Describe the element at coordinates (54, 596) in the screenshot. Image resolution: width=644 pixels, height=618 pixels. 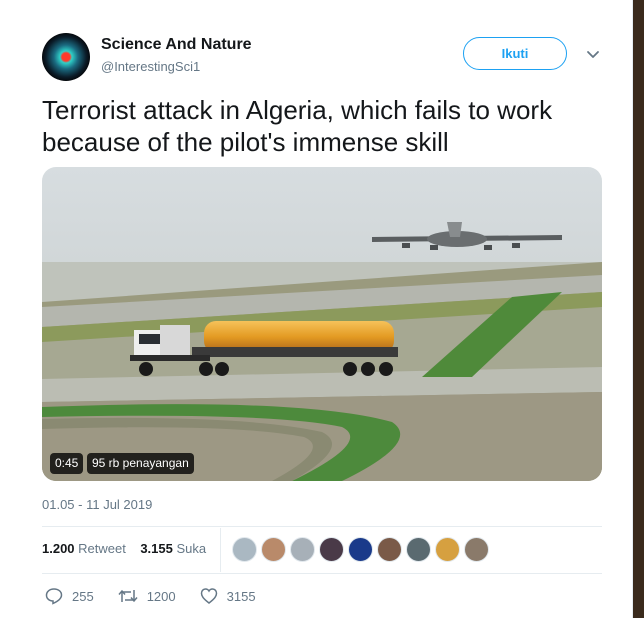
I see `reply-icon` at that location.